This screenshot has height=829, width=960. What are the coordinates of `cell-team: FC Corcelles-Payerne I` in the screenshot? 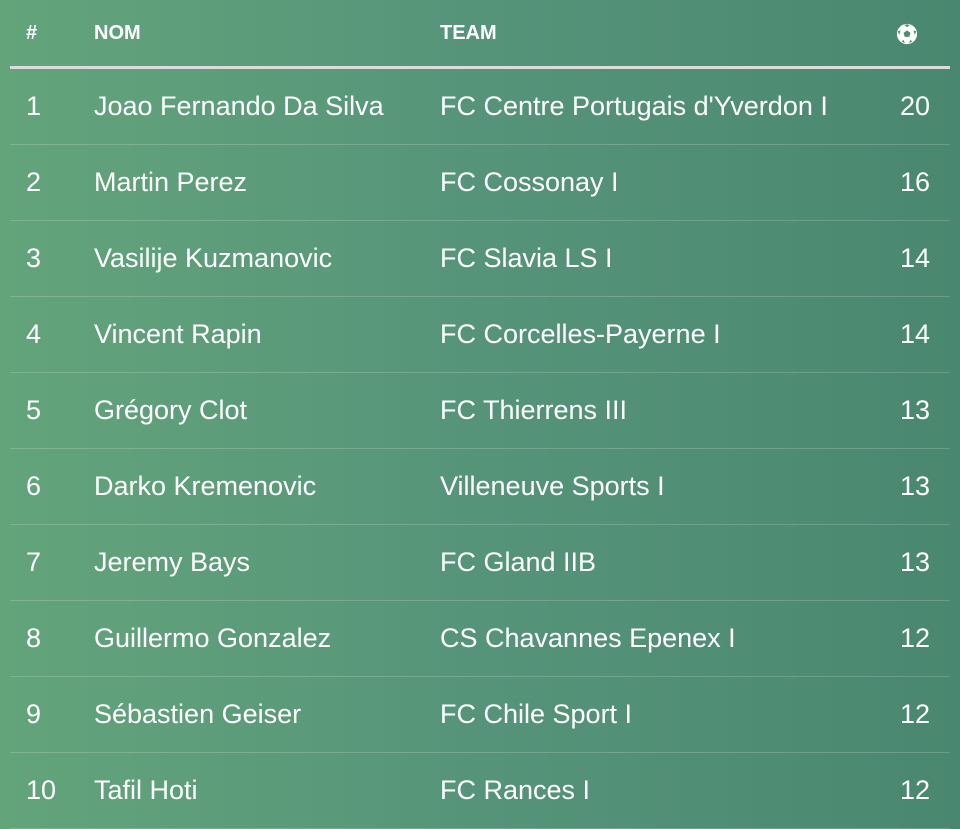 It's located at (580, 334).